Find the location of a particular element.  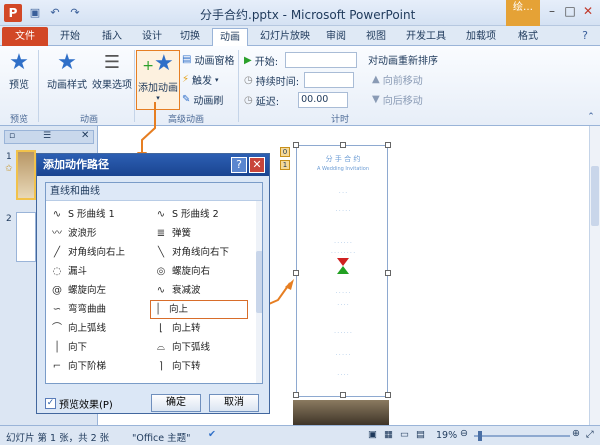

arc-down-icon: ⌓ is located at coordinates (161, 347).